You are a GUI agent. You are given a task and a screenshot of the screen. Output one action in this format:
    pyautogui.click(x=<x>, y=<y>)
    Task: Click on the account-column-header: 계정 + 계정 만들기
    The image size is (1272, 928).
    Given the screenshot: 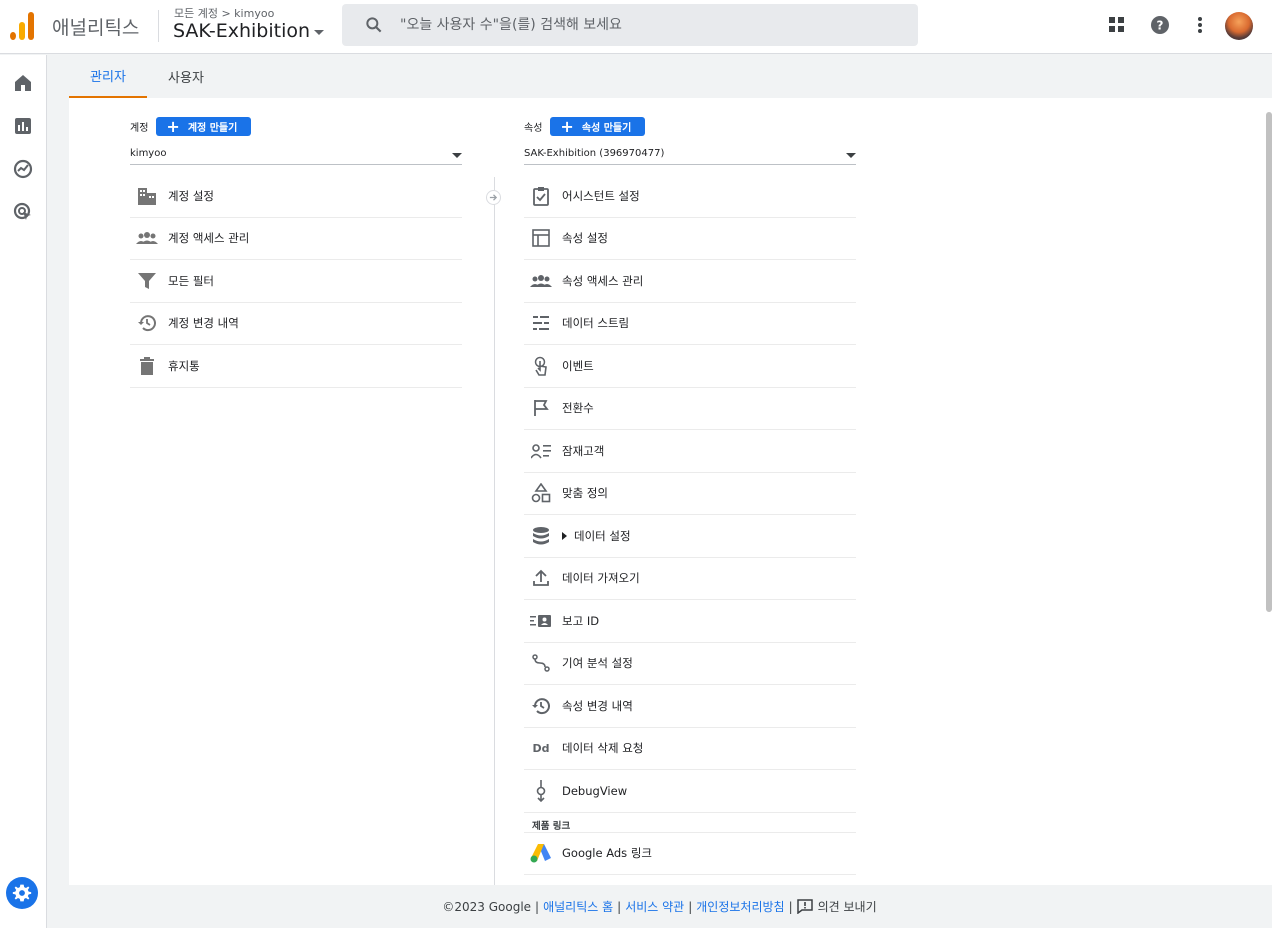 What is the action you would take?
    pyautogui.click(x=191, y=126)
    